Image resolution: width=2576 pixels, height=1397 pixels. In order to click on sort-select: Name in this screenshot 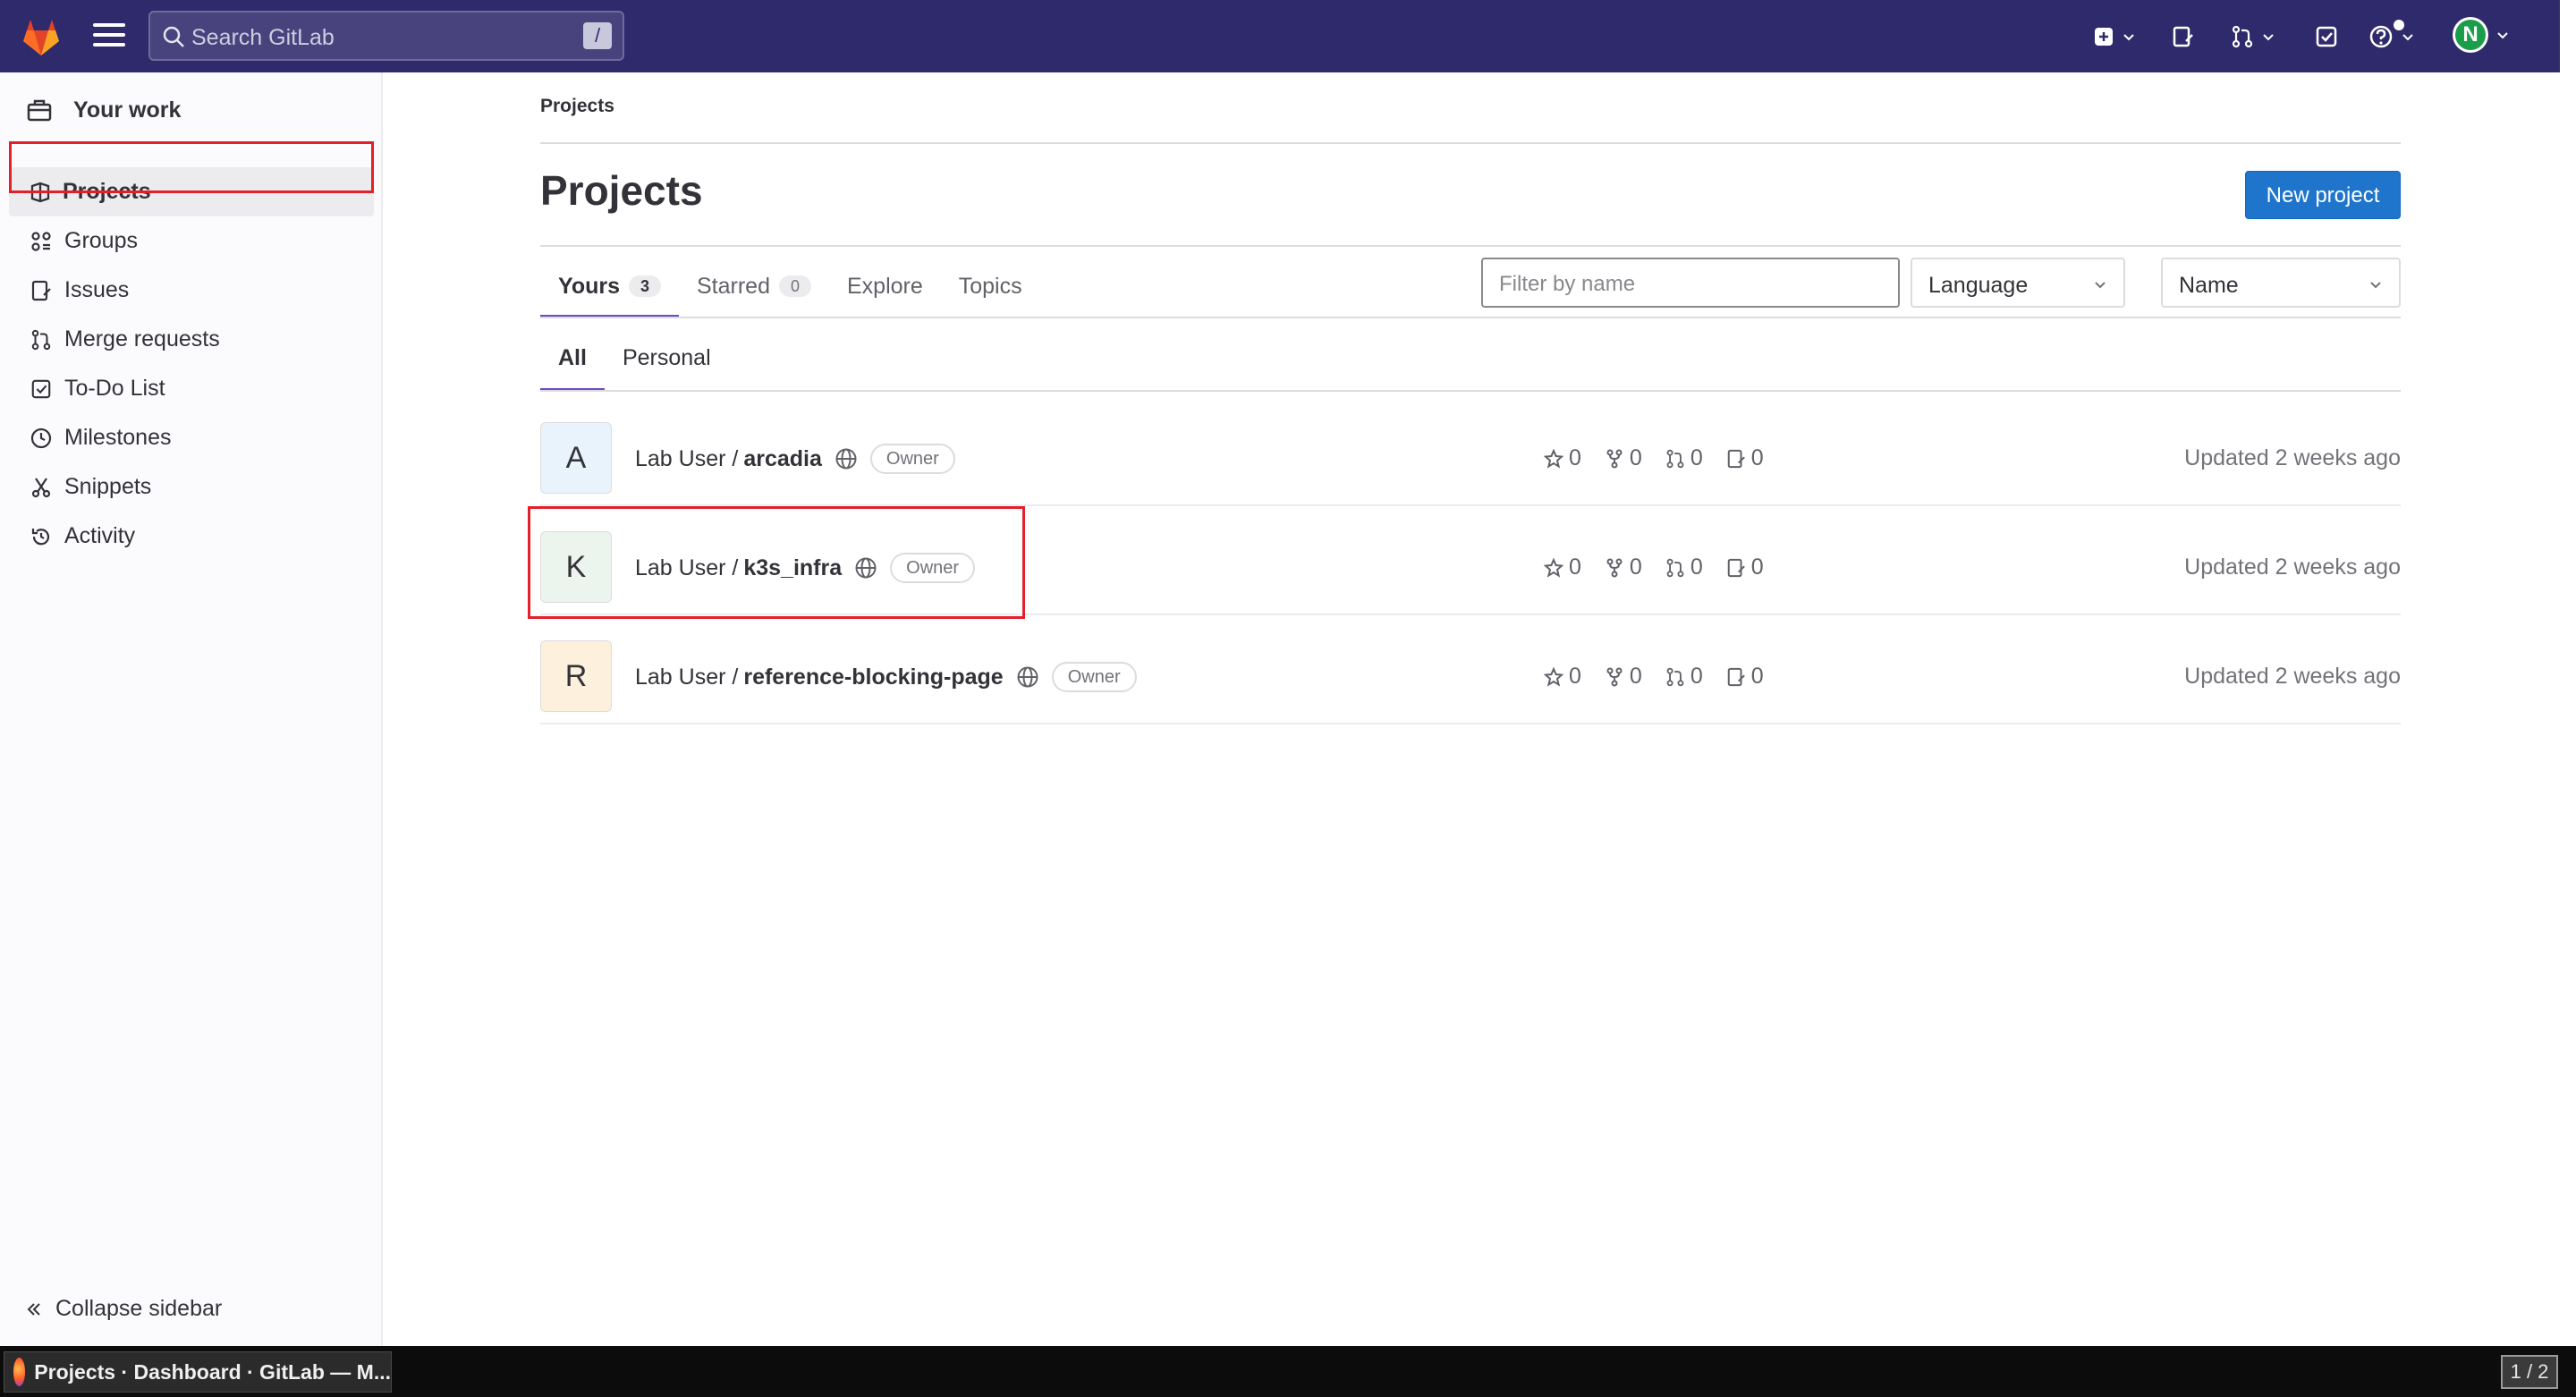, I will do `click(2281, 283)`.